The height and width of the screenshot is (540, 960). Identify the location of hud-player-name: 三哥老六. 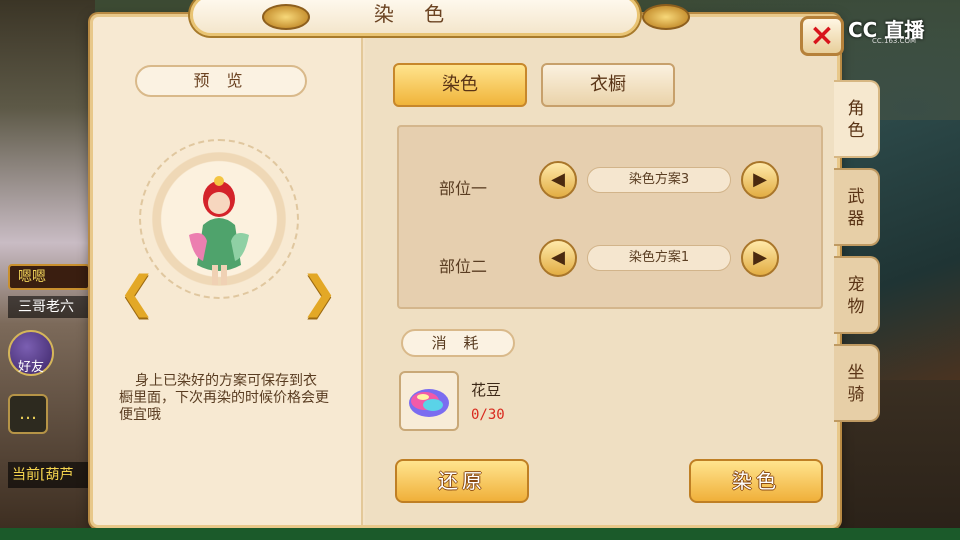
(49, 307).